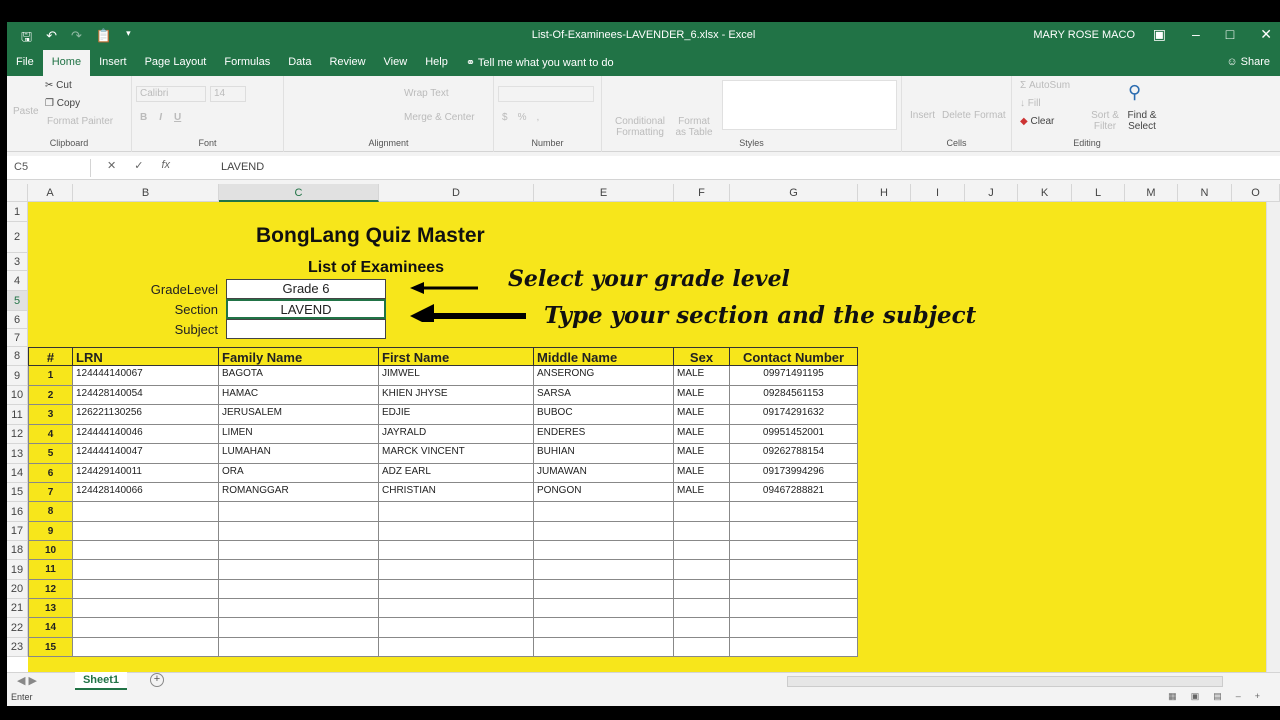 This screenshot has width=1280, height=720. I want to click on font-size-select: 14, so click(228, 94).